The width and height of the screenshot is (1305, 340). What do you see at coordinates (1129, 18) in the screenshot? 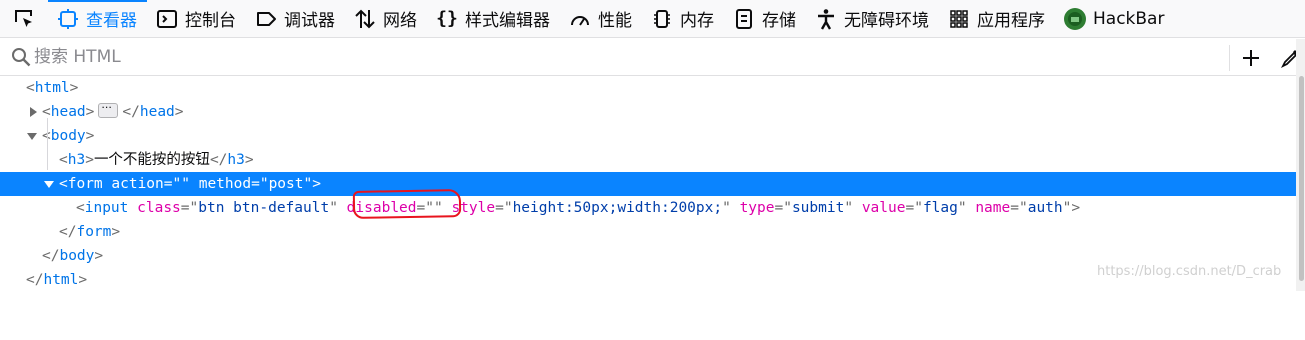
I see `tab-label: HackBar` at bounding box center [1129, 18].